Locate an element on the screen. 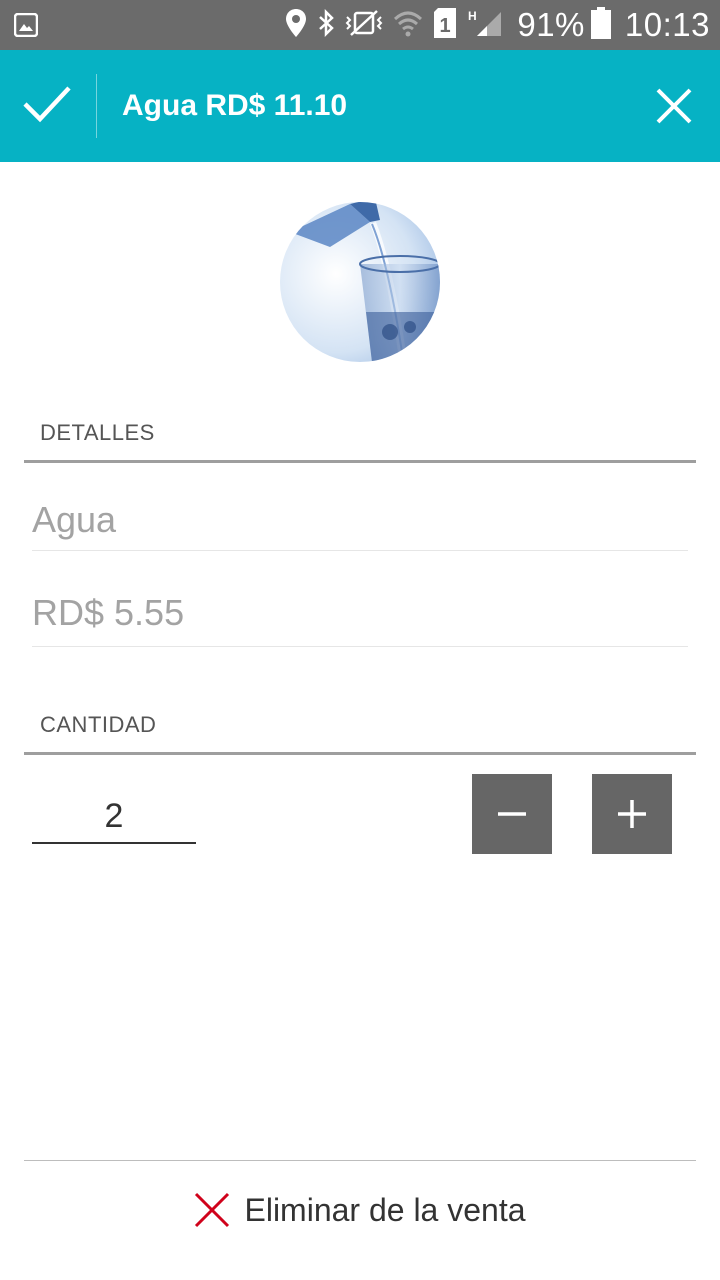 The width and height of the screenshot is (720, 1280). details-section-header: DETALLES is located at coordinates (360, 441).